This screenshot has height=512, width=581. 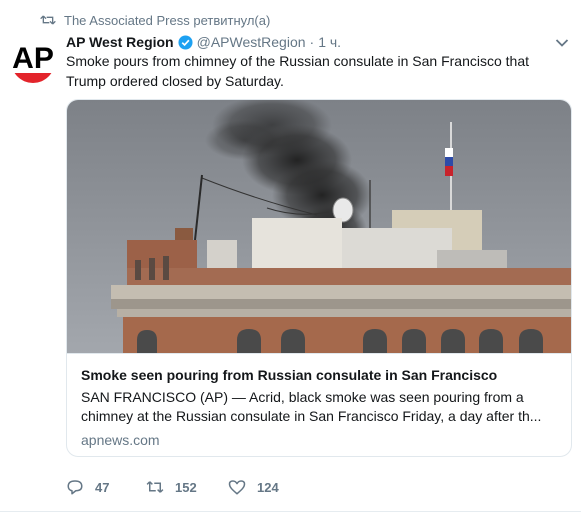 I want to click on retweet-button: 152, so click(x=187, y=487).